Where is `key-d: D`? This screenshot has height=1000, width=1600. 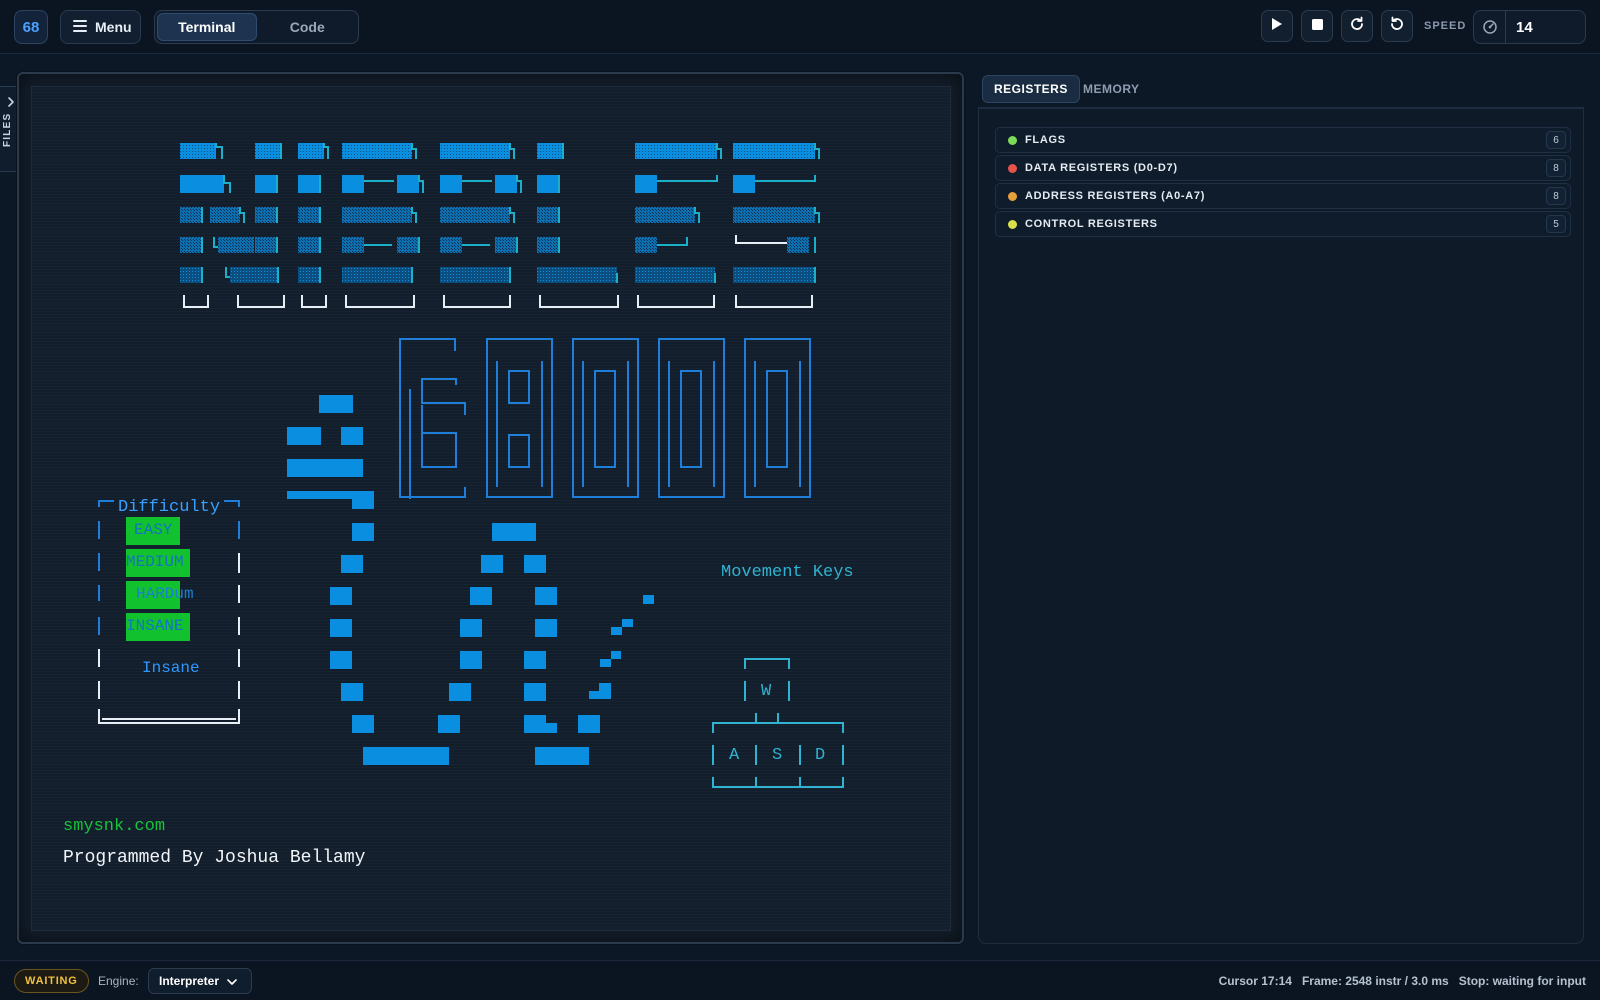 key-d: D is located at coordinates (820, 755).